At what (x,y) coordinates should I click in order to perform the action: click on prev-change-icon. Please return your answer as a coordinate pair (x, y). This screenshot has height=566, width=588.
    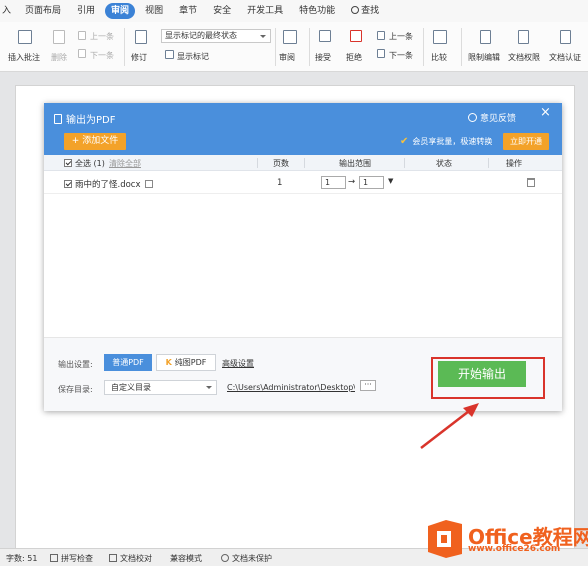
    Looking at the image, I should click on (381, 35).